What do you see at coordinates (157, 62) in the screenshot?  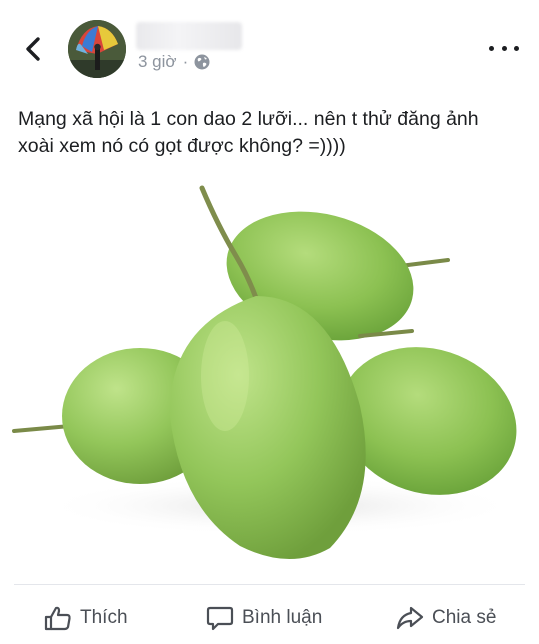 I see `post-time: 3 giờ` at bounding box center [157, 62].